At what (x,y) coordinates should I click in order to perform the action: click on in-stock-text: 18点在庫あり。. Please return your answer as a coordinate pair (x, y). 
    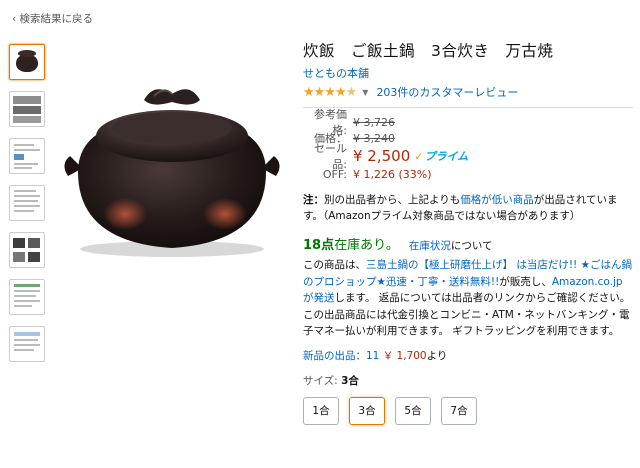
    Looking at the image, I should click on (351, 245).